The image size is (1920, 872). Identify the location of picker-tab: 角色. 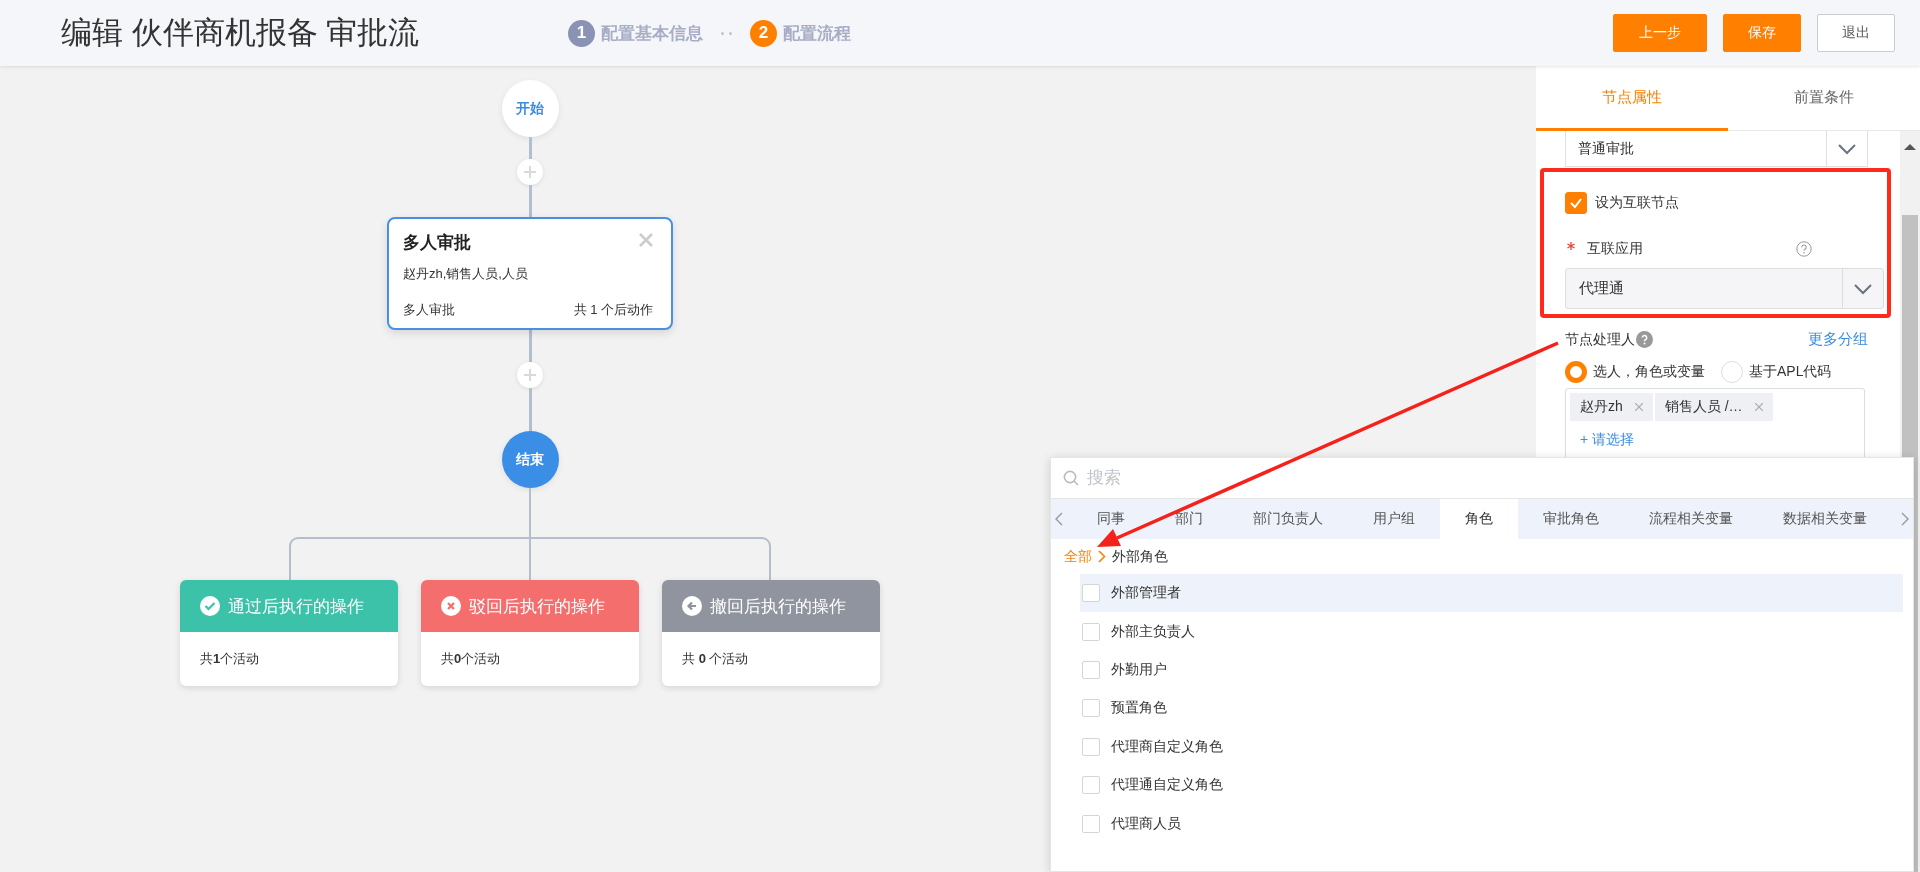
(1479, 519).